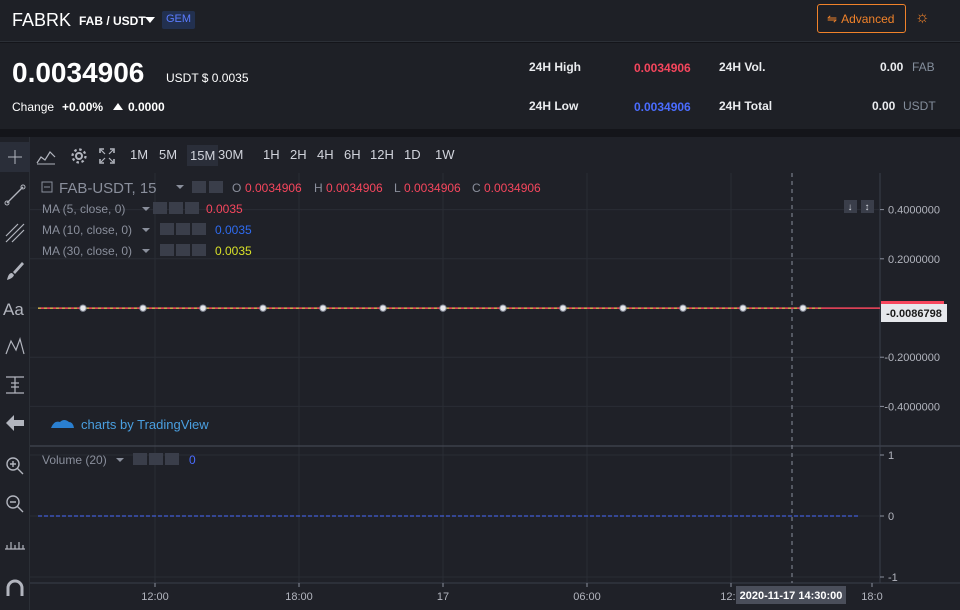  Describe the element at coordinates (15, 385) in the screenshot. I see `measure-tool` at that location.